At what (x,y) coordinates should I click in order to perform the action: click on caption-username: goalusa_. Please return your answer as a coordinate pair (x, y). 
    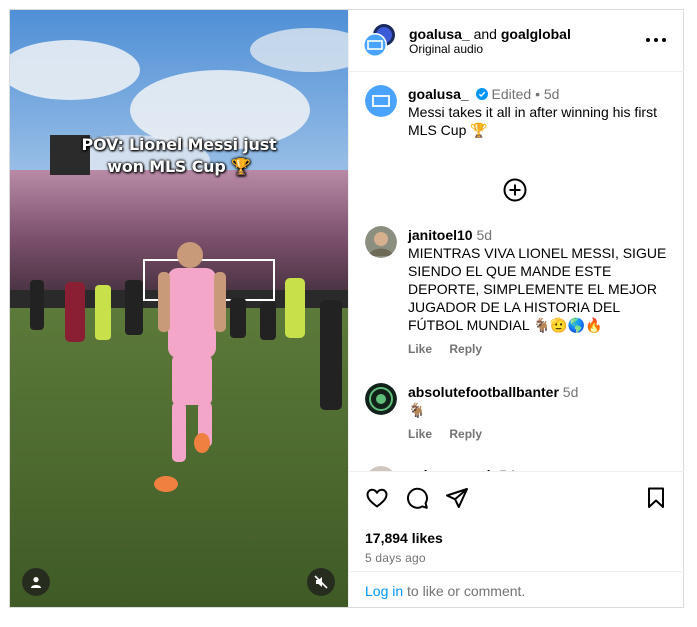
    Looking at the image, I should click on (438, 94).